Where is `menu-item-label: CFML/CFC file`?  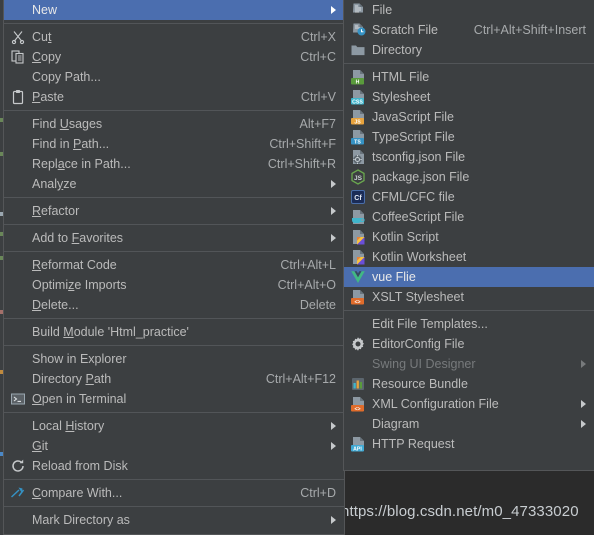 menu-item-label: CFML/CFC file is located at coordinates (413, 197).